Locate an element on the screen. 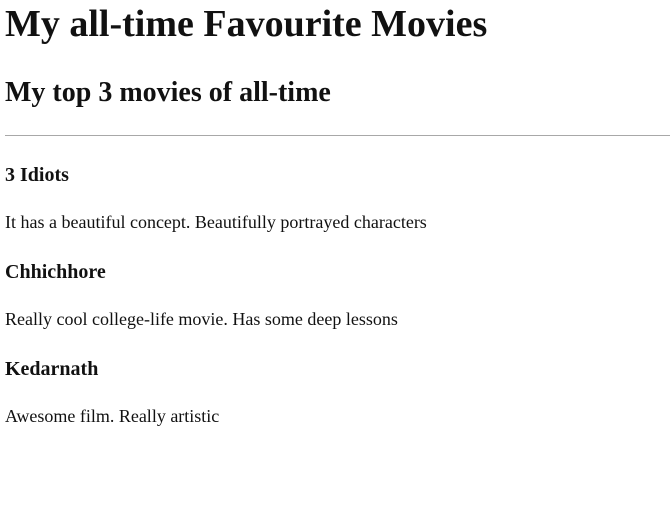 The height and width of the screenshot is (520, 670). section-divider is located at coordinates (337, 135).